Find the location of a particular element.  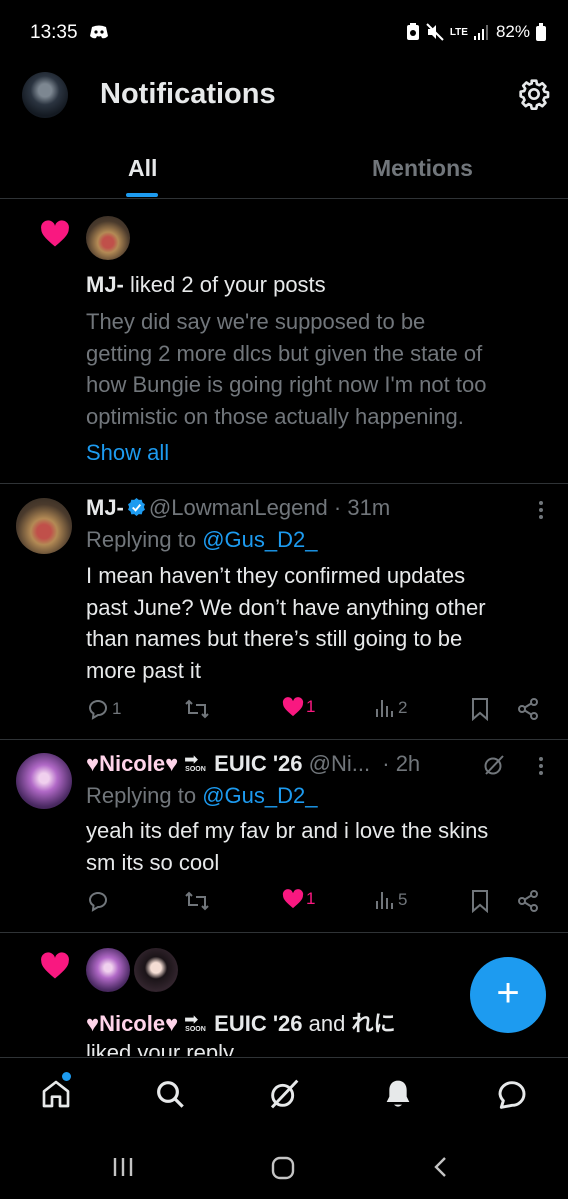

user-name-suffix: EUIC '26 is located at coordinates (258, 763).